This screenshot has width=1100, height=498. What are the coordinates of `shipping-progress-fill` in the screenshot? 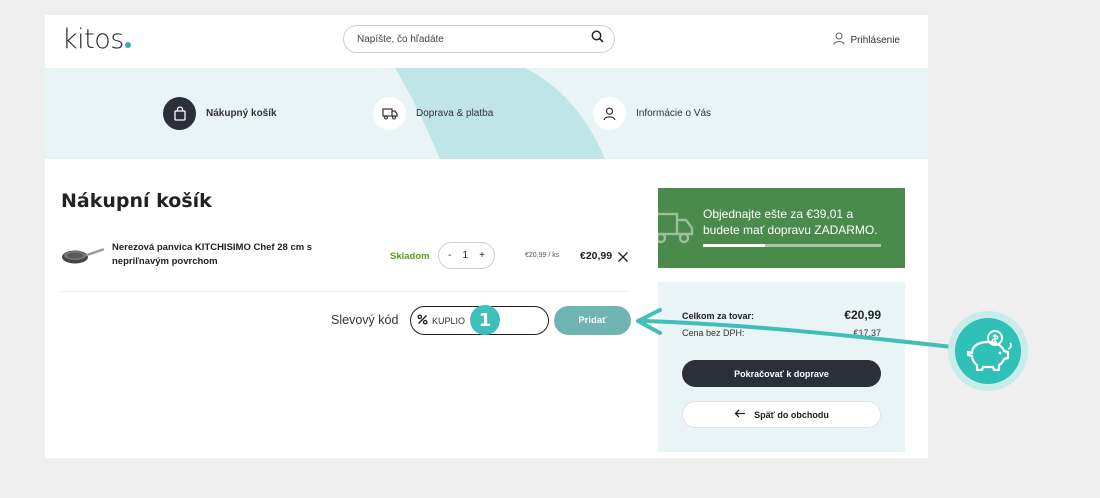 It's located at (734, 245).